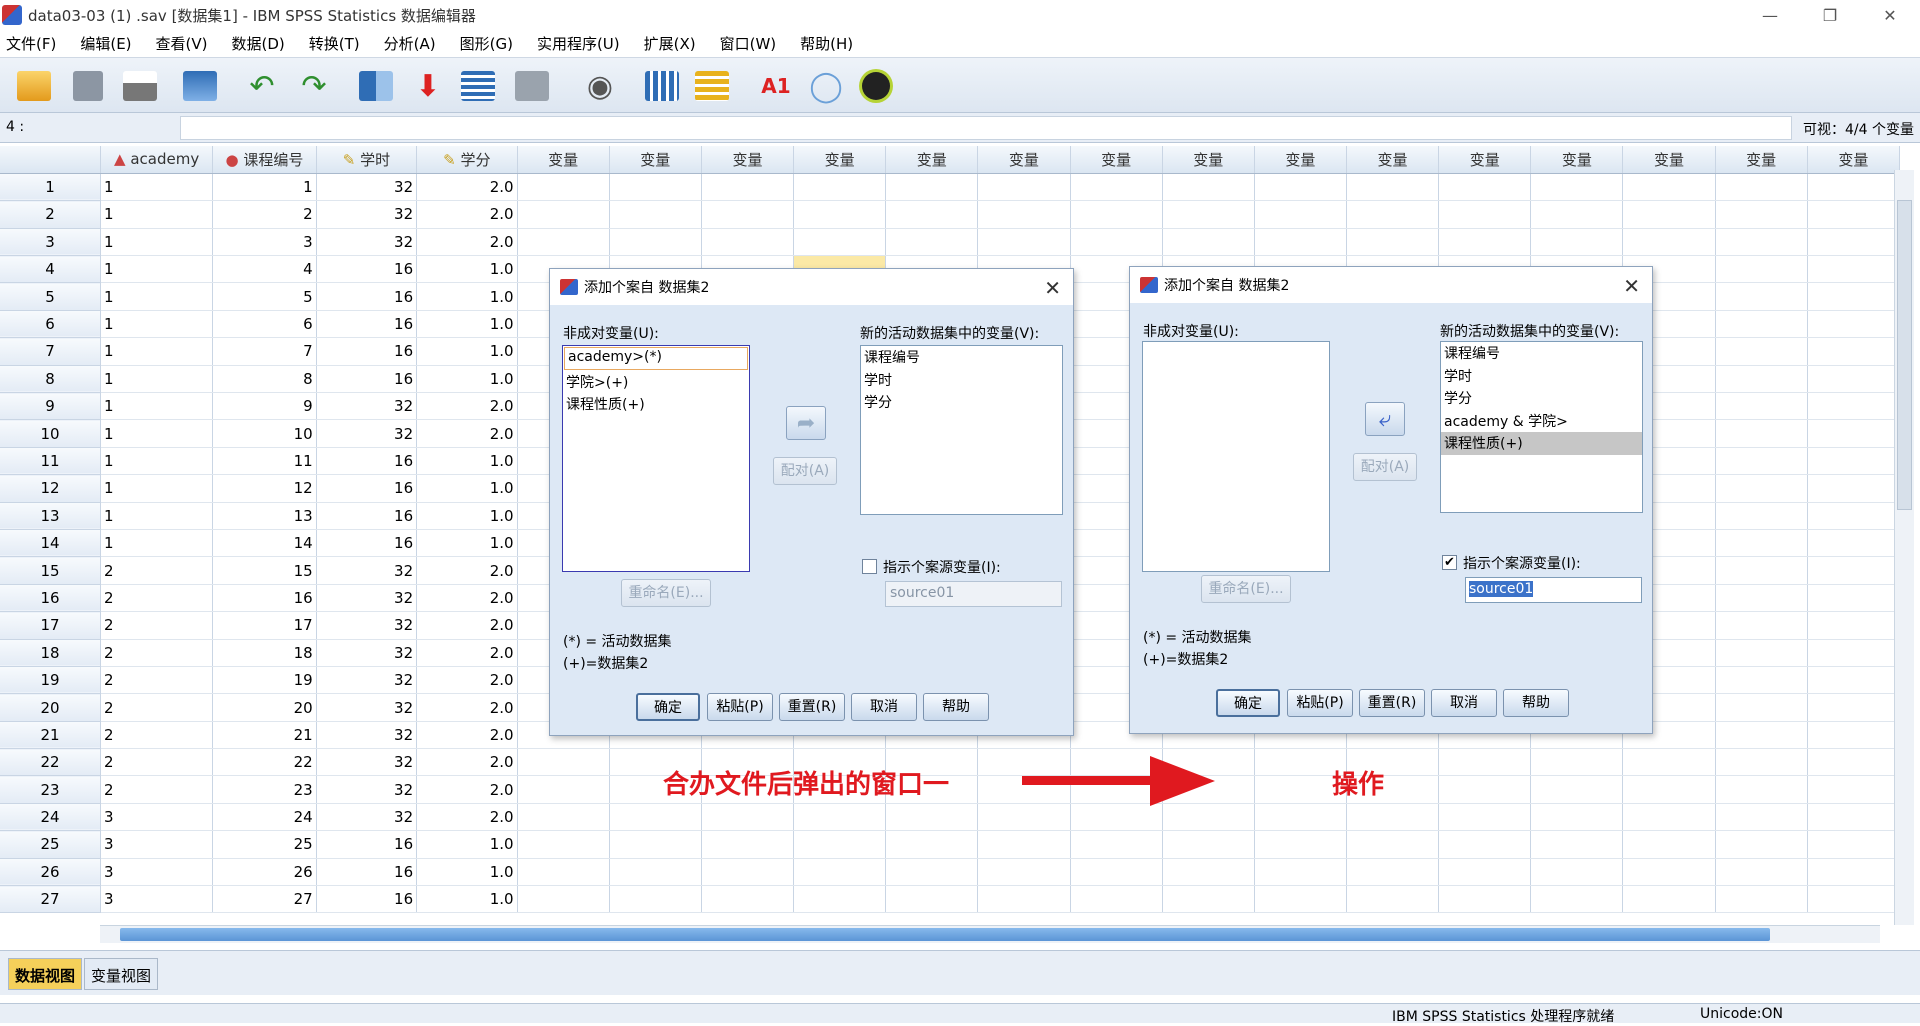 This screenshot has width=1920, height=1026. I want to click on data-cell: 15, so click(264, 570).